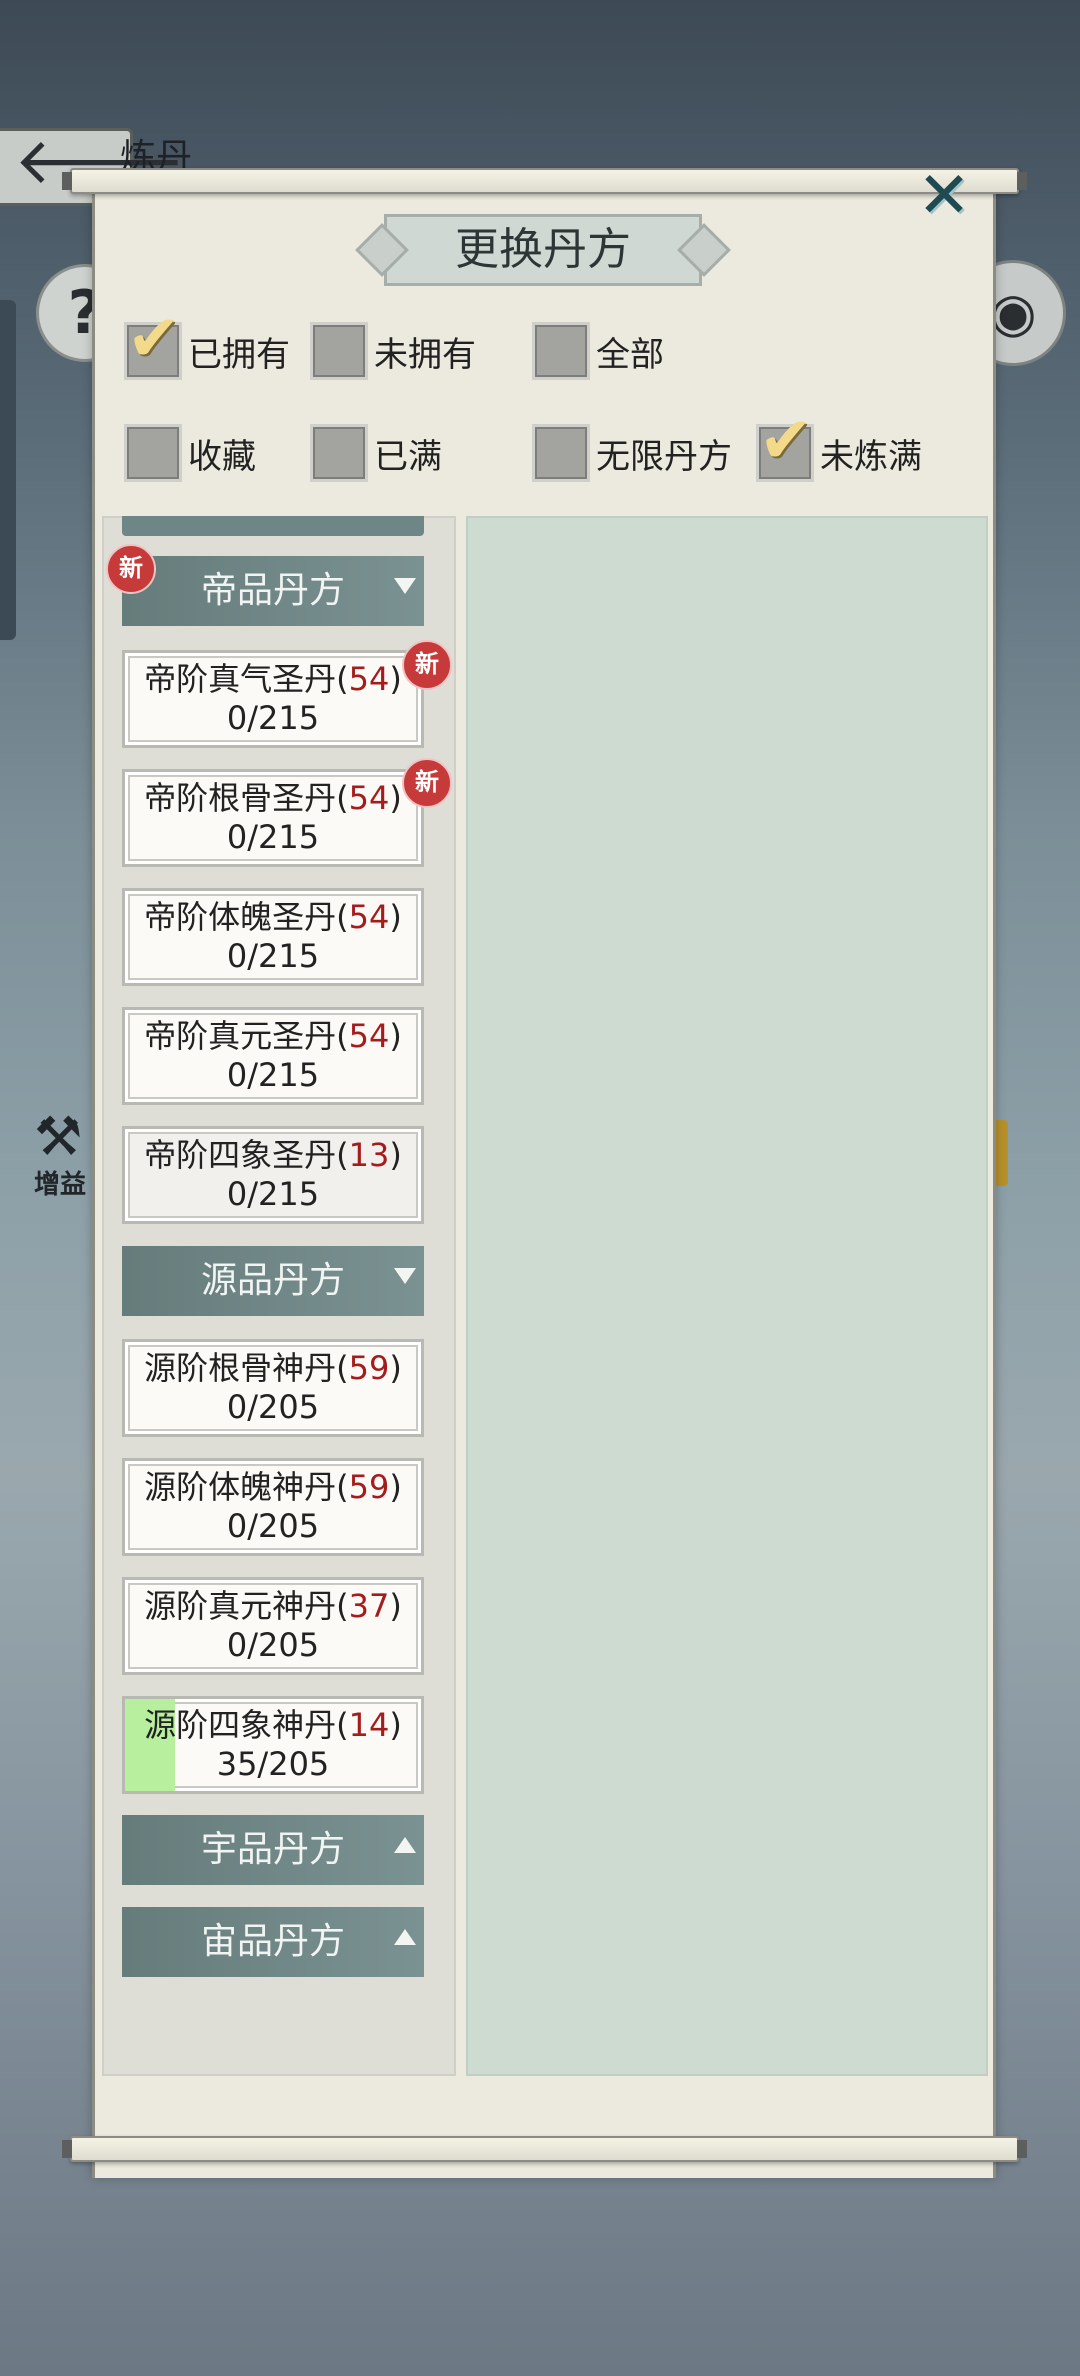 This screenshot has height=2376, width=1080. What do you see at coordinates (561, 351) in the screenshot?
I see `filter-all-checkbox` at bounding box center [561, 351].